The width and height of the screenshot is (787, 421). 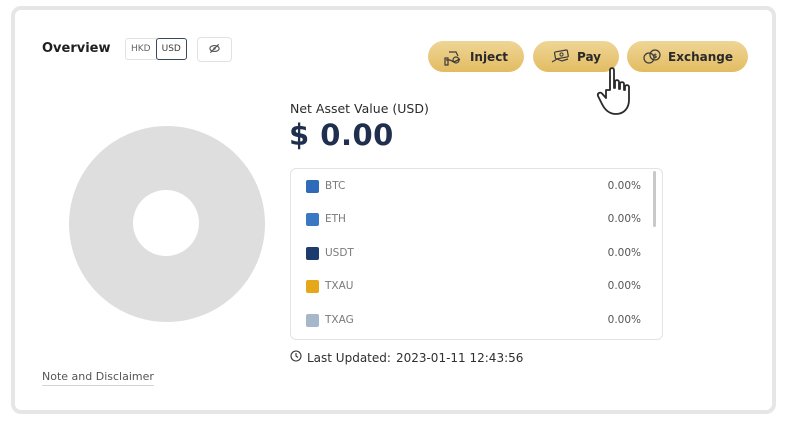 I want to click on asset-name: TXAG, so click(x=339, y=320).